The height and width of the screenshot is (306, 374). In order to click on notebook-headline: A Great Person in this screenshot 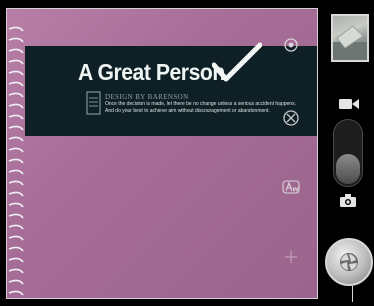, I will do `click(151, 72)`.